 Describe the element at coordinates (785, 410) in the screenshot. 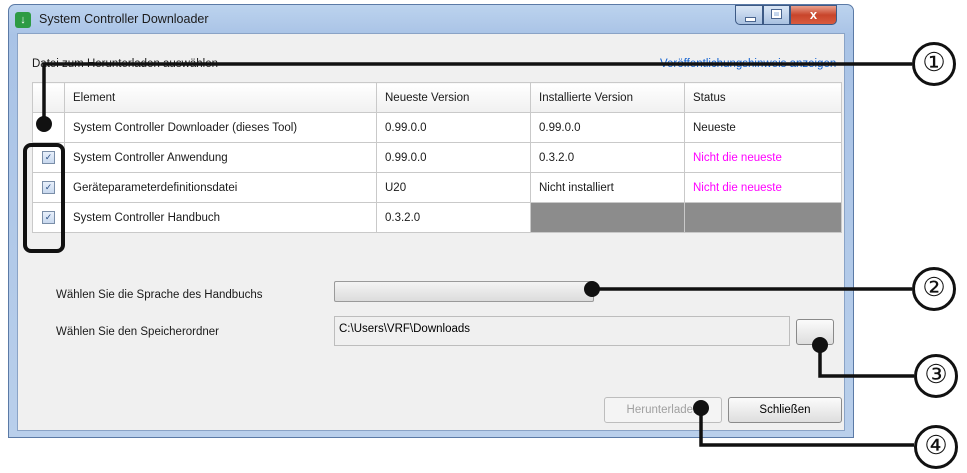

I see `close-button: Schließen` at that location.